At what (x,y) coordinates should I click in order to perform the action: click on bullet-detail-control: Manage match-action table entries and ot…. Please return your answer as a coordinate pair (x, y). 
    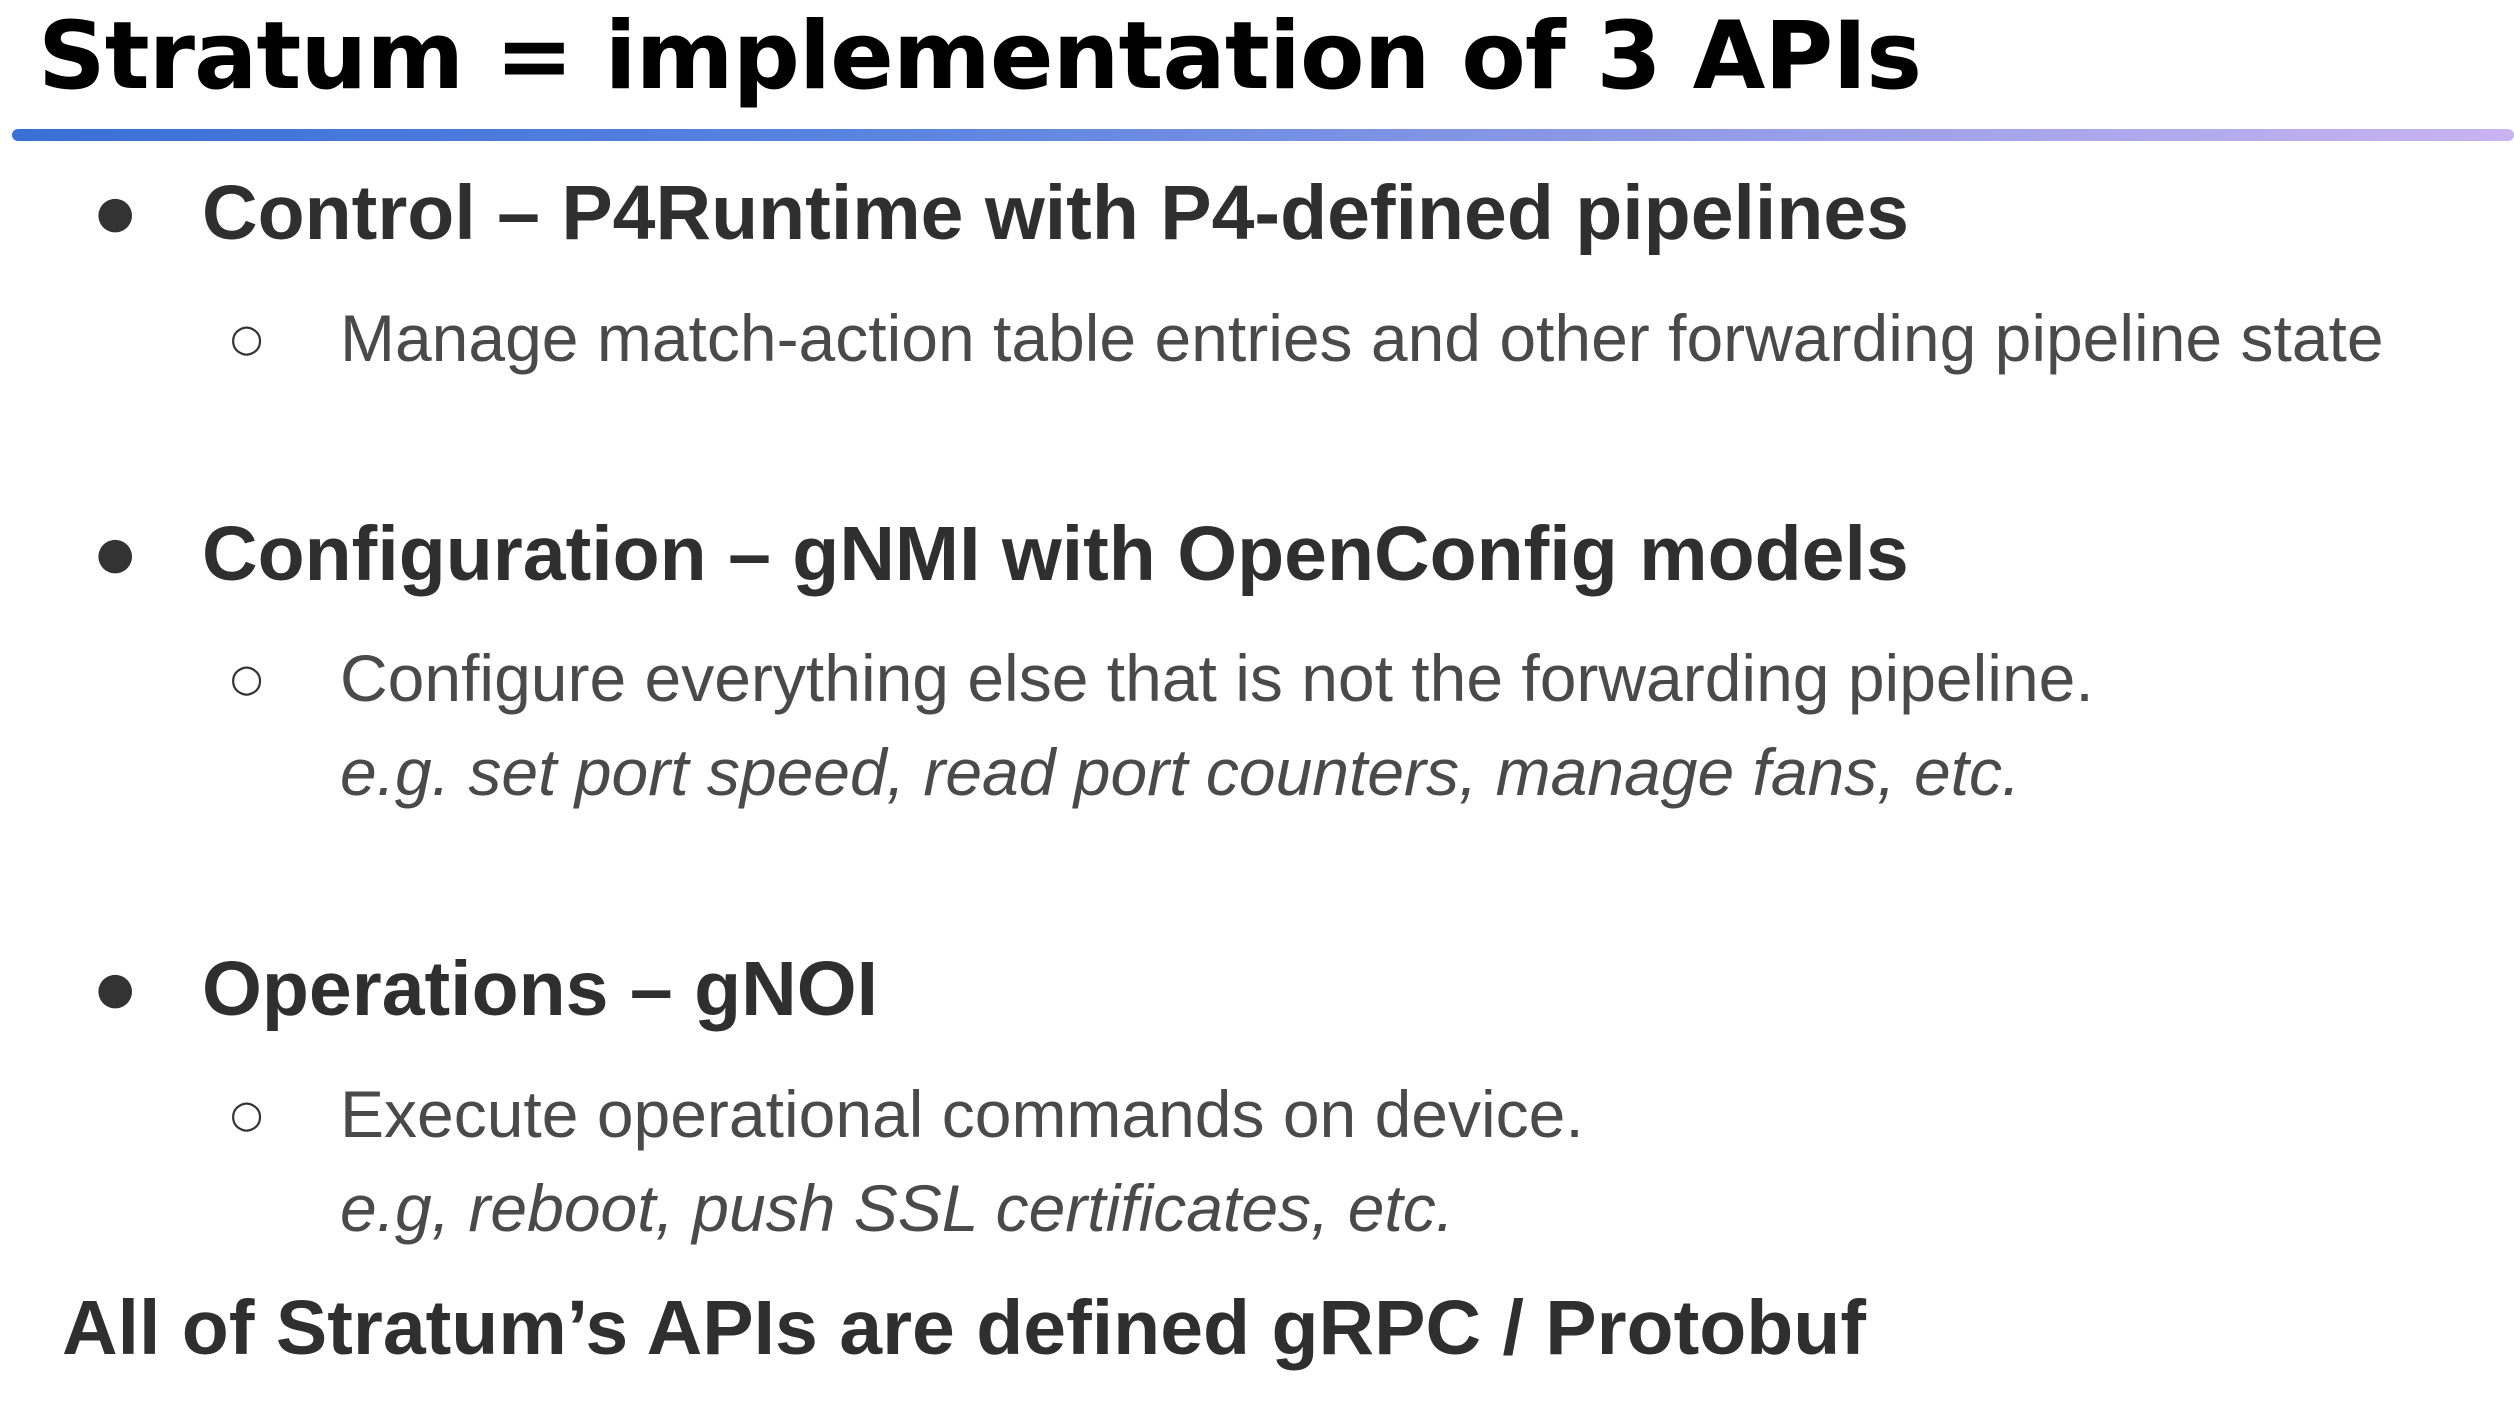
    Looking at the image, I should click on (1362, 338).